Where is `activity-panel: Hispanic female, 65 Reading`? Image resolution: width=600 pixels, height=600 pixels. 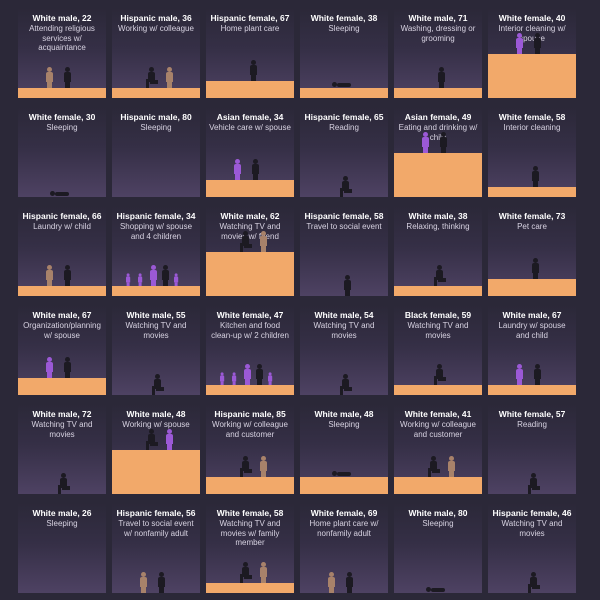
activity-panel: Hispanic female, 65 Reading is located at coordinates (344, 152).